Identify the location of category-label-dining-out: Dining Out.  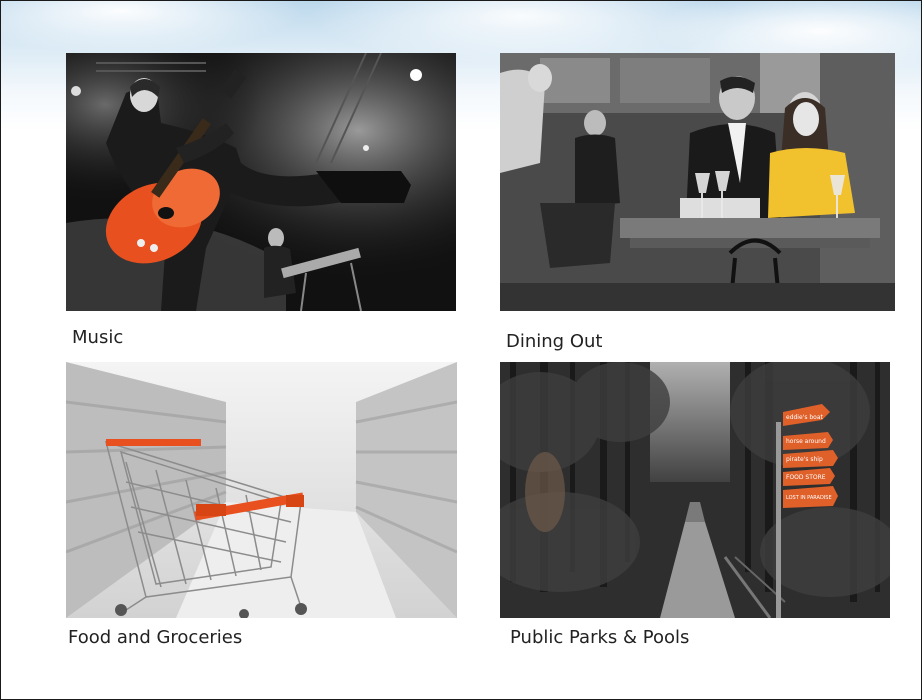
(554, 341).